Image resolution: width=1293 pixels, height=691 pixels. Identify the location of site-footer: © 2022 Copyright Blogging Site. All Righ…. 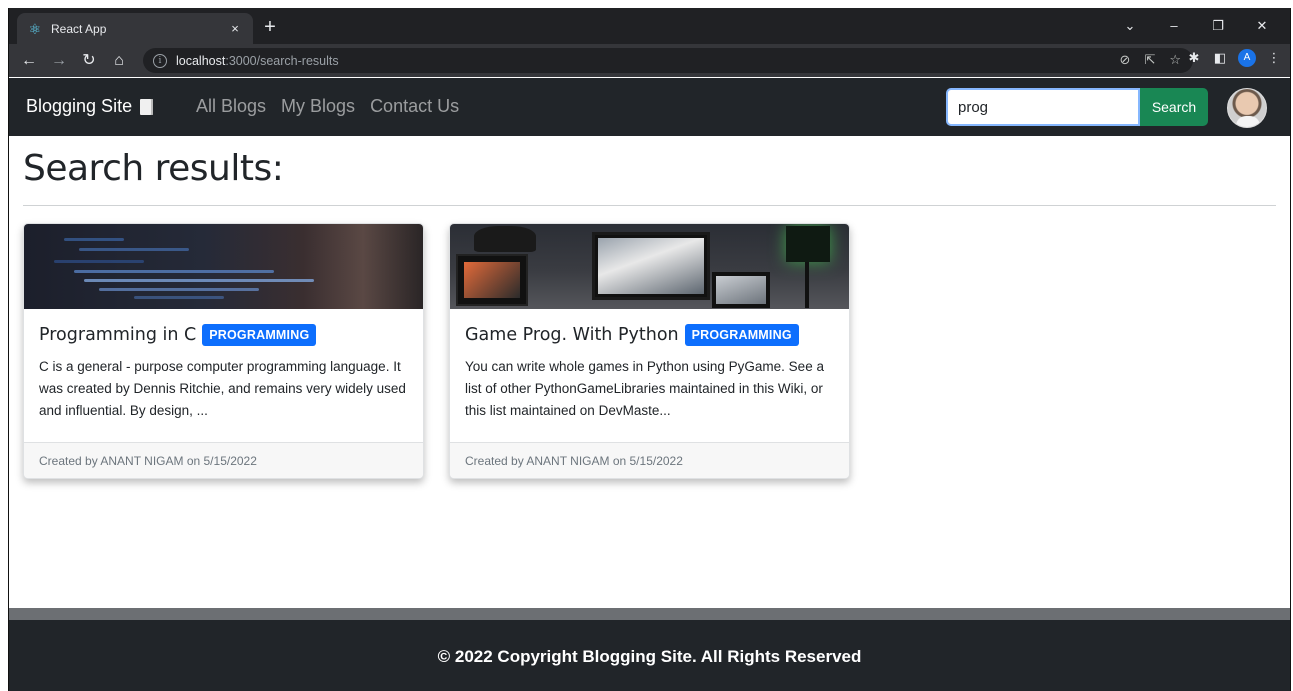
(649, 655).